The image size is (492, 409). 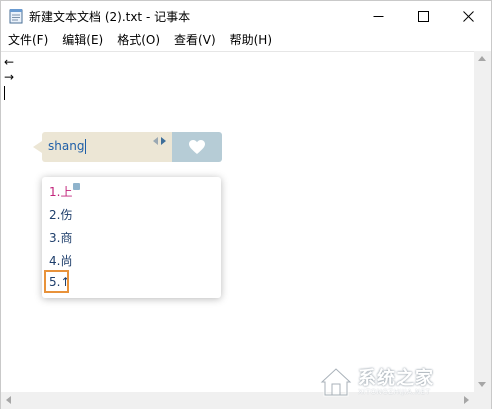 What do you see at coordinates (131, 237) in the screenshot?
I see `ime-candidate-list: 1.上 2.伤 3.商 4.尚 5.↑` at bounding box center [131, 237].